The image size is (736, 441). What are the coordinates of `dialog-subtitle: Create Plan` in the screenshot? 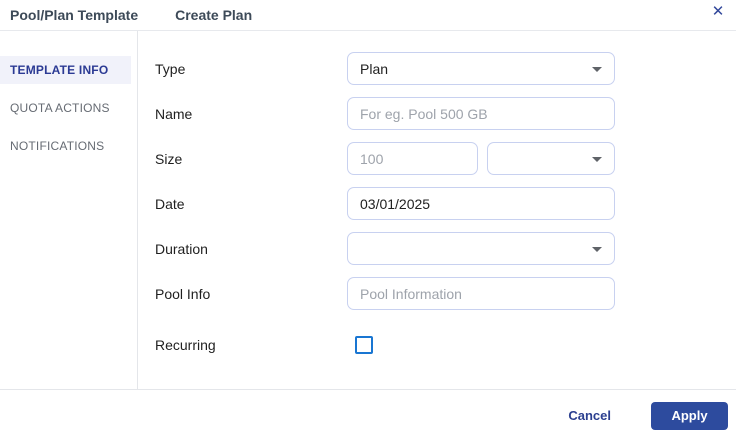 It's located at (214, 15).